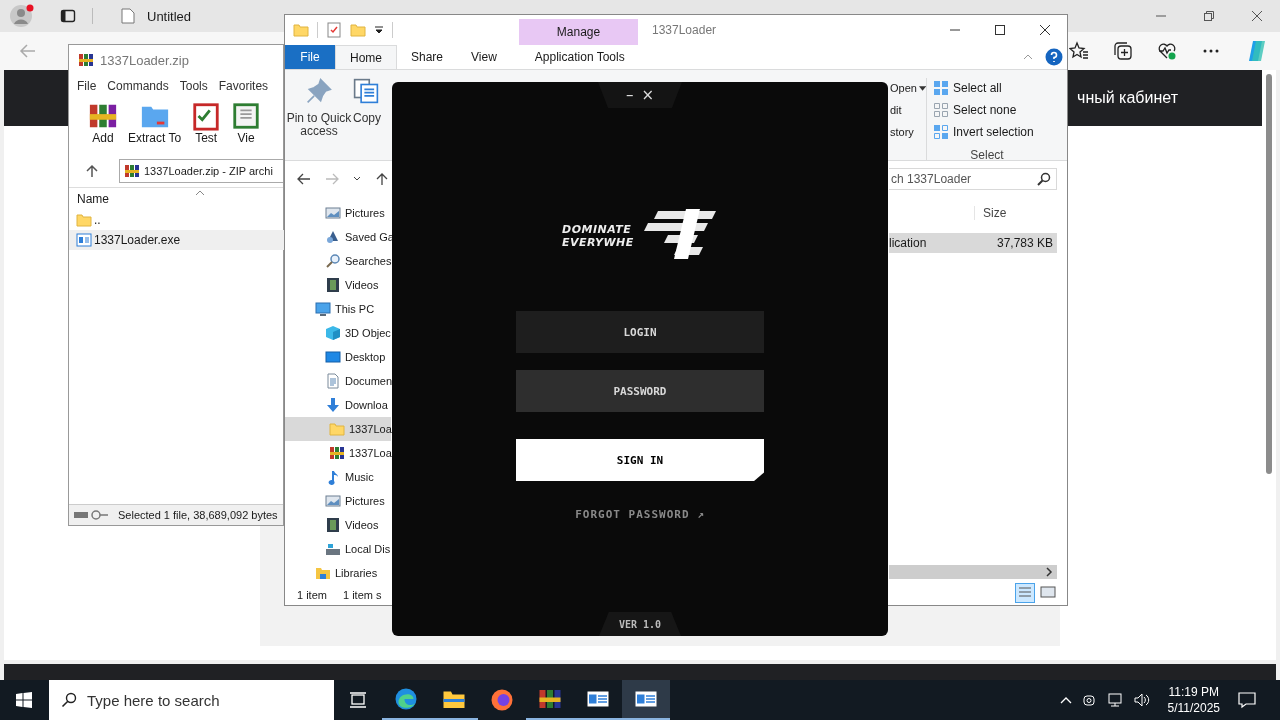  What do you see at coordinates (193, 86) in the screenshot?
I see `menu-item: Tools` at bounding box center [193, 86].